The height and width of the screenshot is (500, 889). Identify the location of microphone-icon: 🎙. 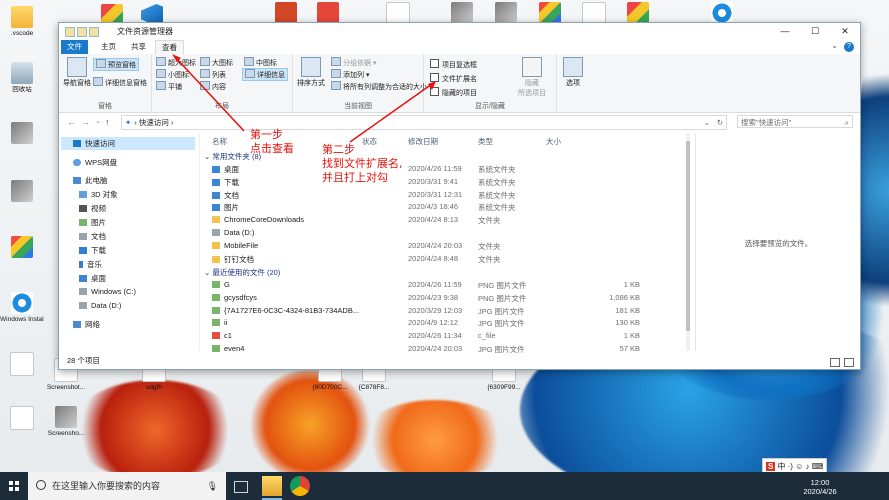
(212, 486).